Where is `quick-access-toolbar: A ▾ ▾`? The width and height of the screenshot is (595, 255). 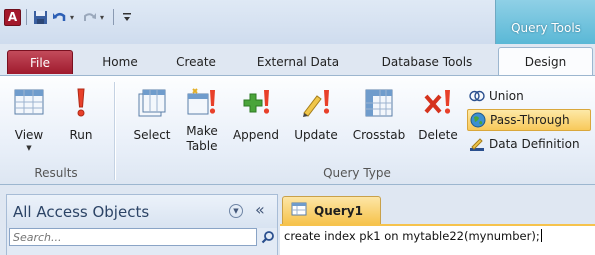
quick-access-toolbar: A ▾ ▾ is located at coordinates (69, 17).